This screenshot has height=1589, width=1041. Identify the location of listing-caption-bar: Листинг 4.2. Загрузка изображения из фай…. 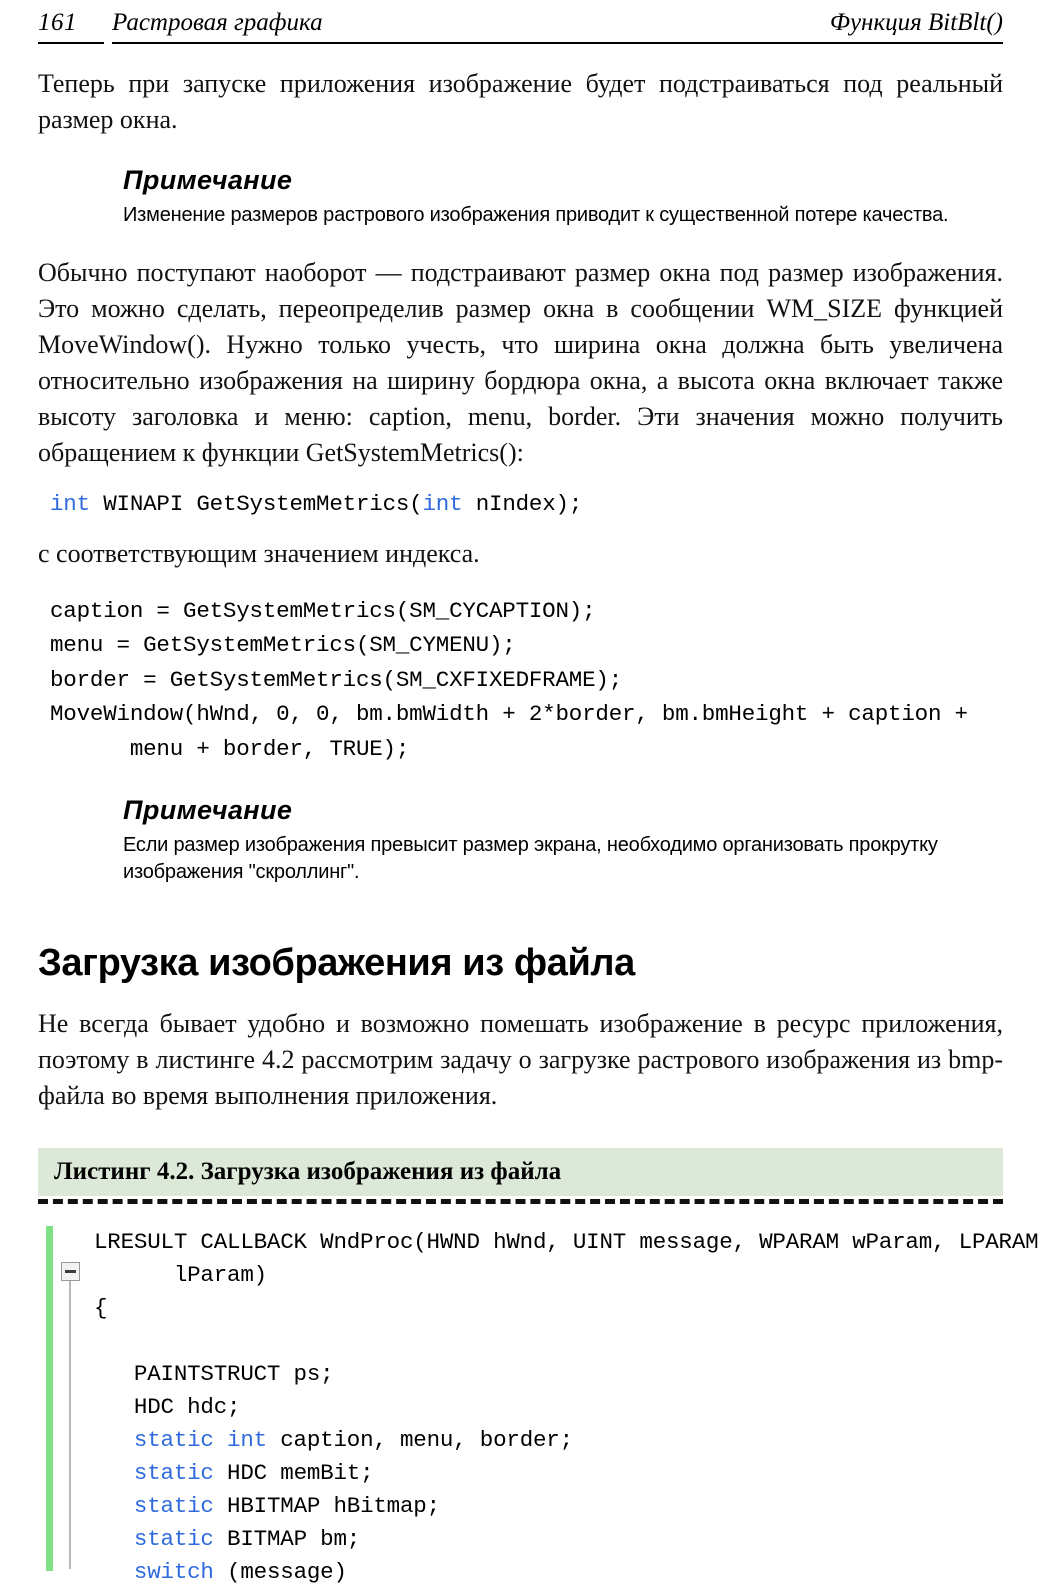
(520, 1172).